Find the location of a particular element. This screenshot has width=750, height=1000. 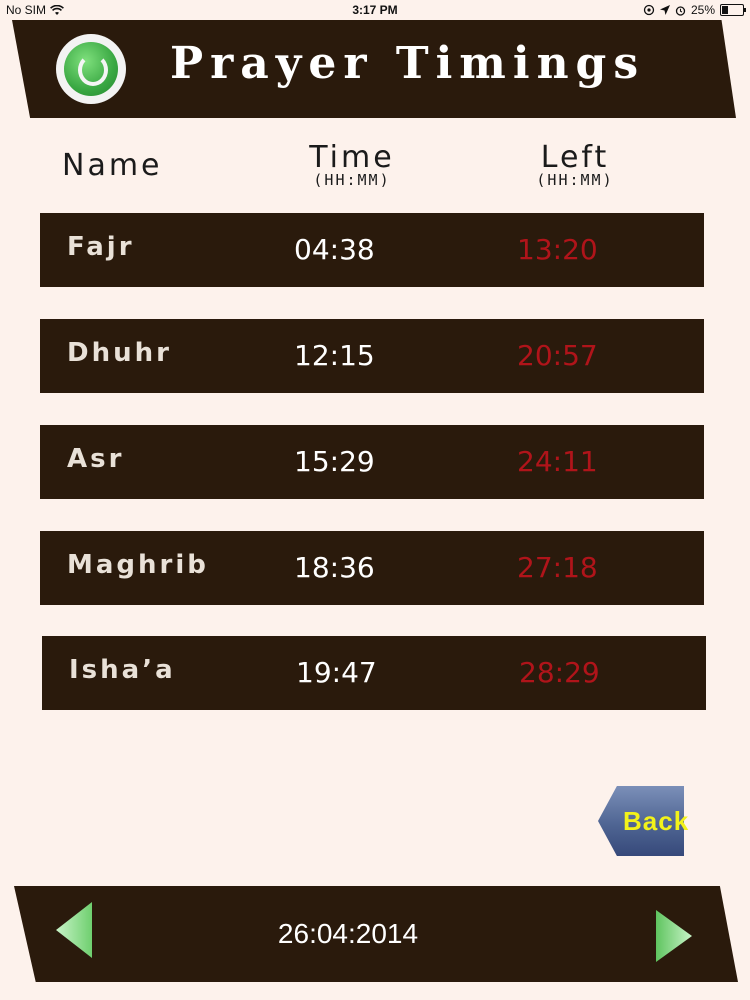

column-header-left: Left (HH:MM) is located at coordinates (575, 164).